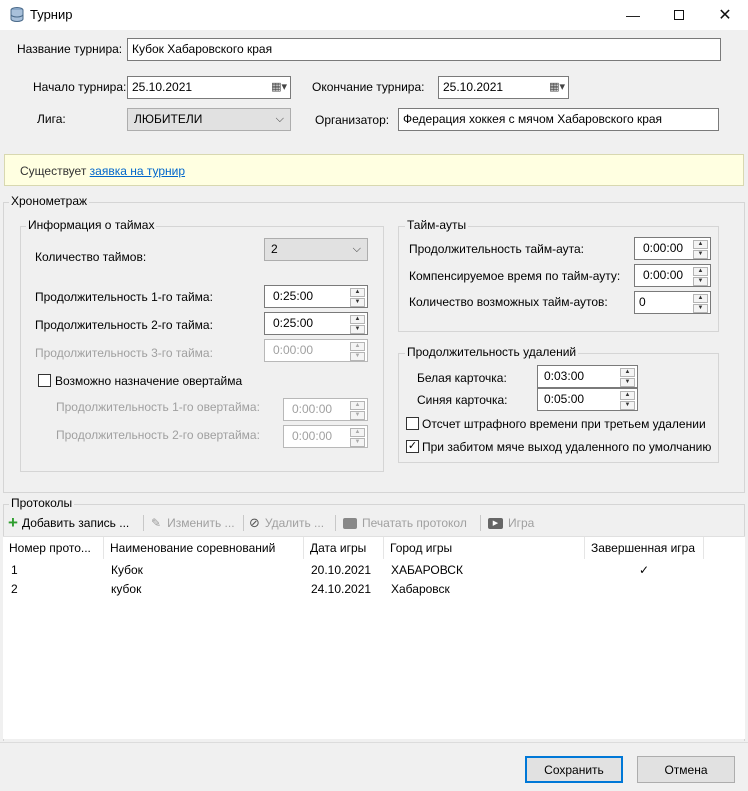  I want to click on blue-card-stepper: 0:05:00 ▲ ▼, so click(587, 399).